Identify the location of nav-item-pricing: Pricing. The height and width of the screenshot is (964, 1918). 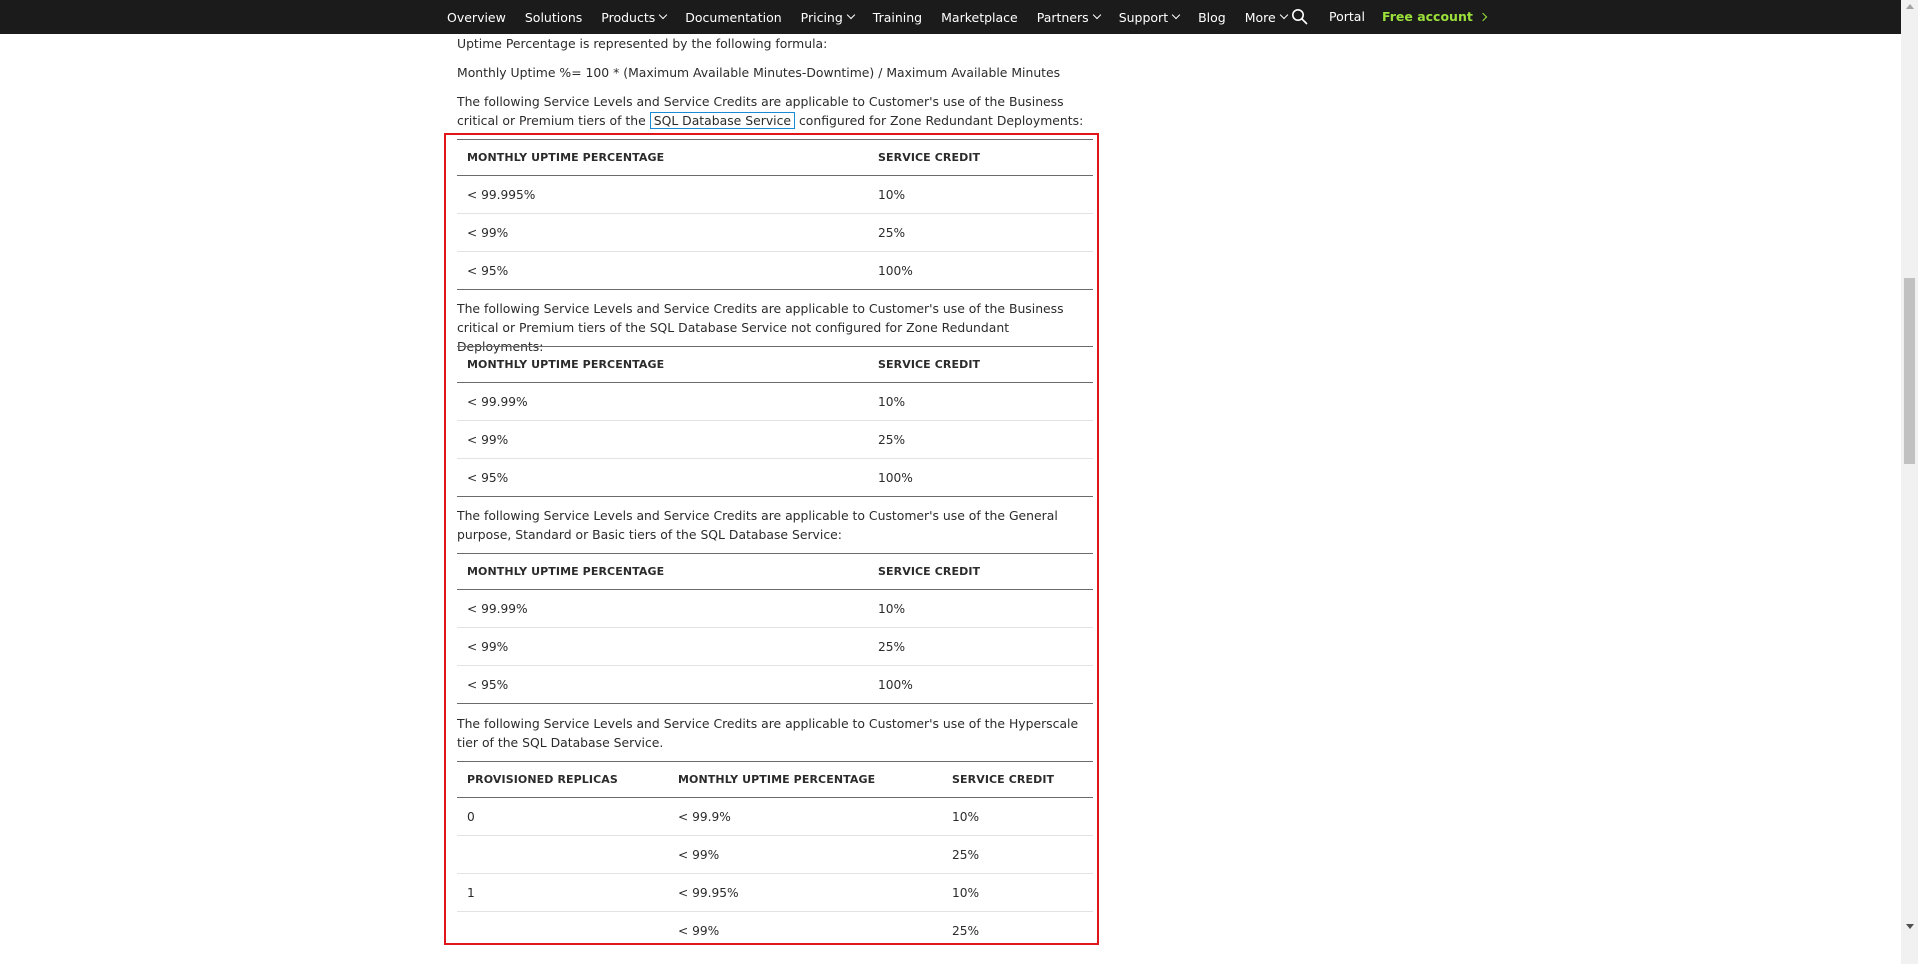
(828, 17).